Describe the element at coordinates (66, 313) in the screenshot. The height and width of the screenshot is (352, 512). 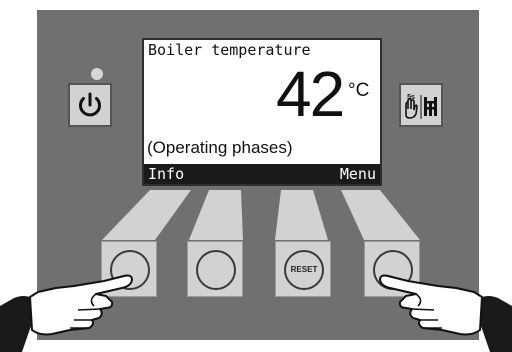
I see `left-pointing-hand-icon` at that location.